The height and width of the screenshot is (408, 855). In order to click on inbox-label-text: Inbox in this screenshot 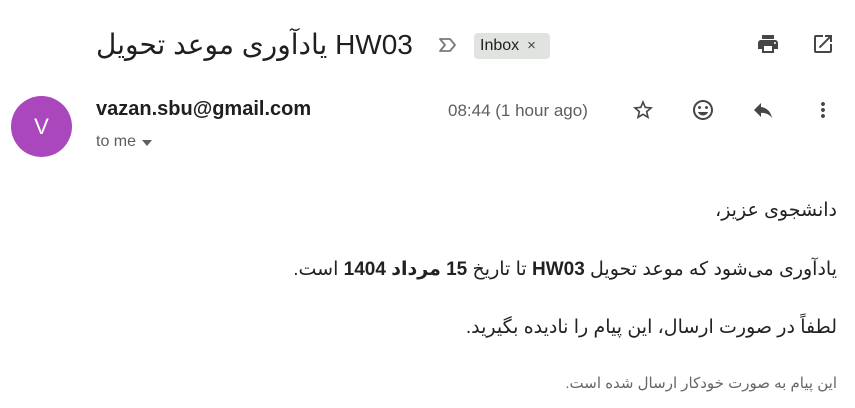, I will do `click(500, 45)`.